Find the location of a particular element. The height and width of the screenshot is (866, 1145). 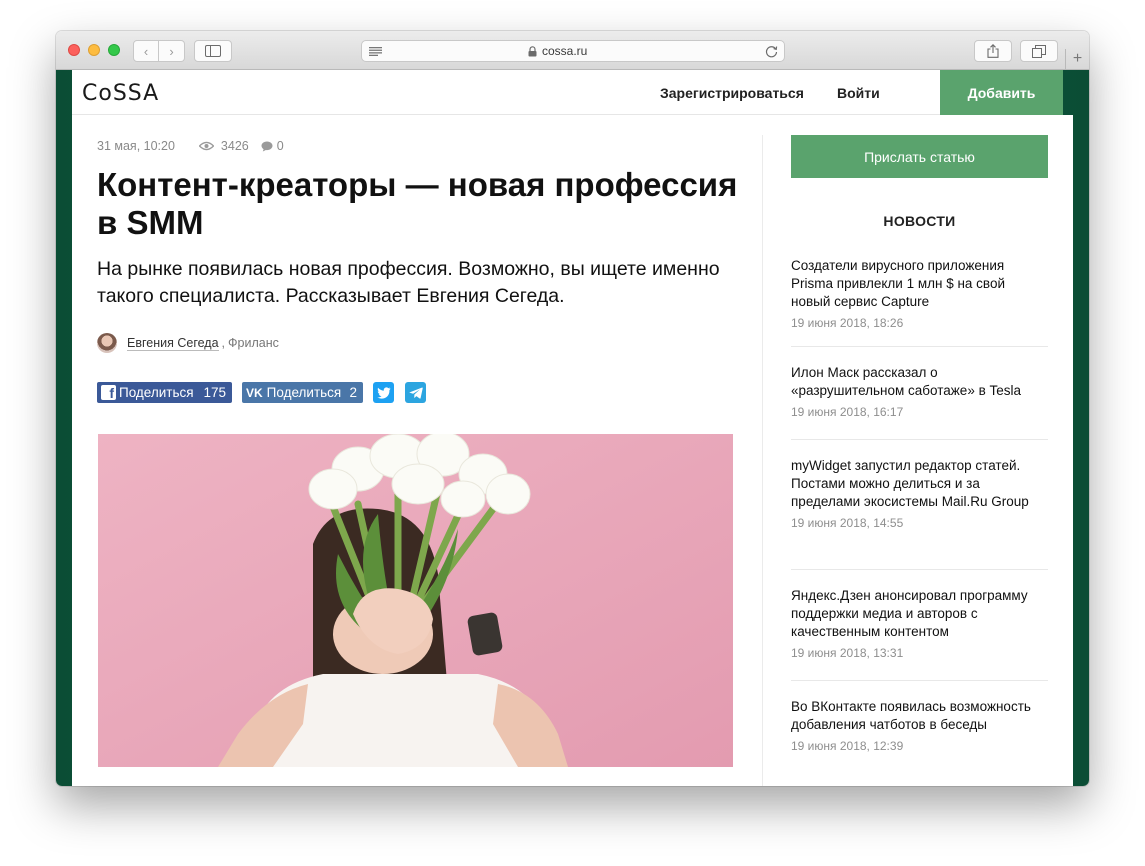

eye-icon is located at coordinates (206, 146).